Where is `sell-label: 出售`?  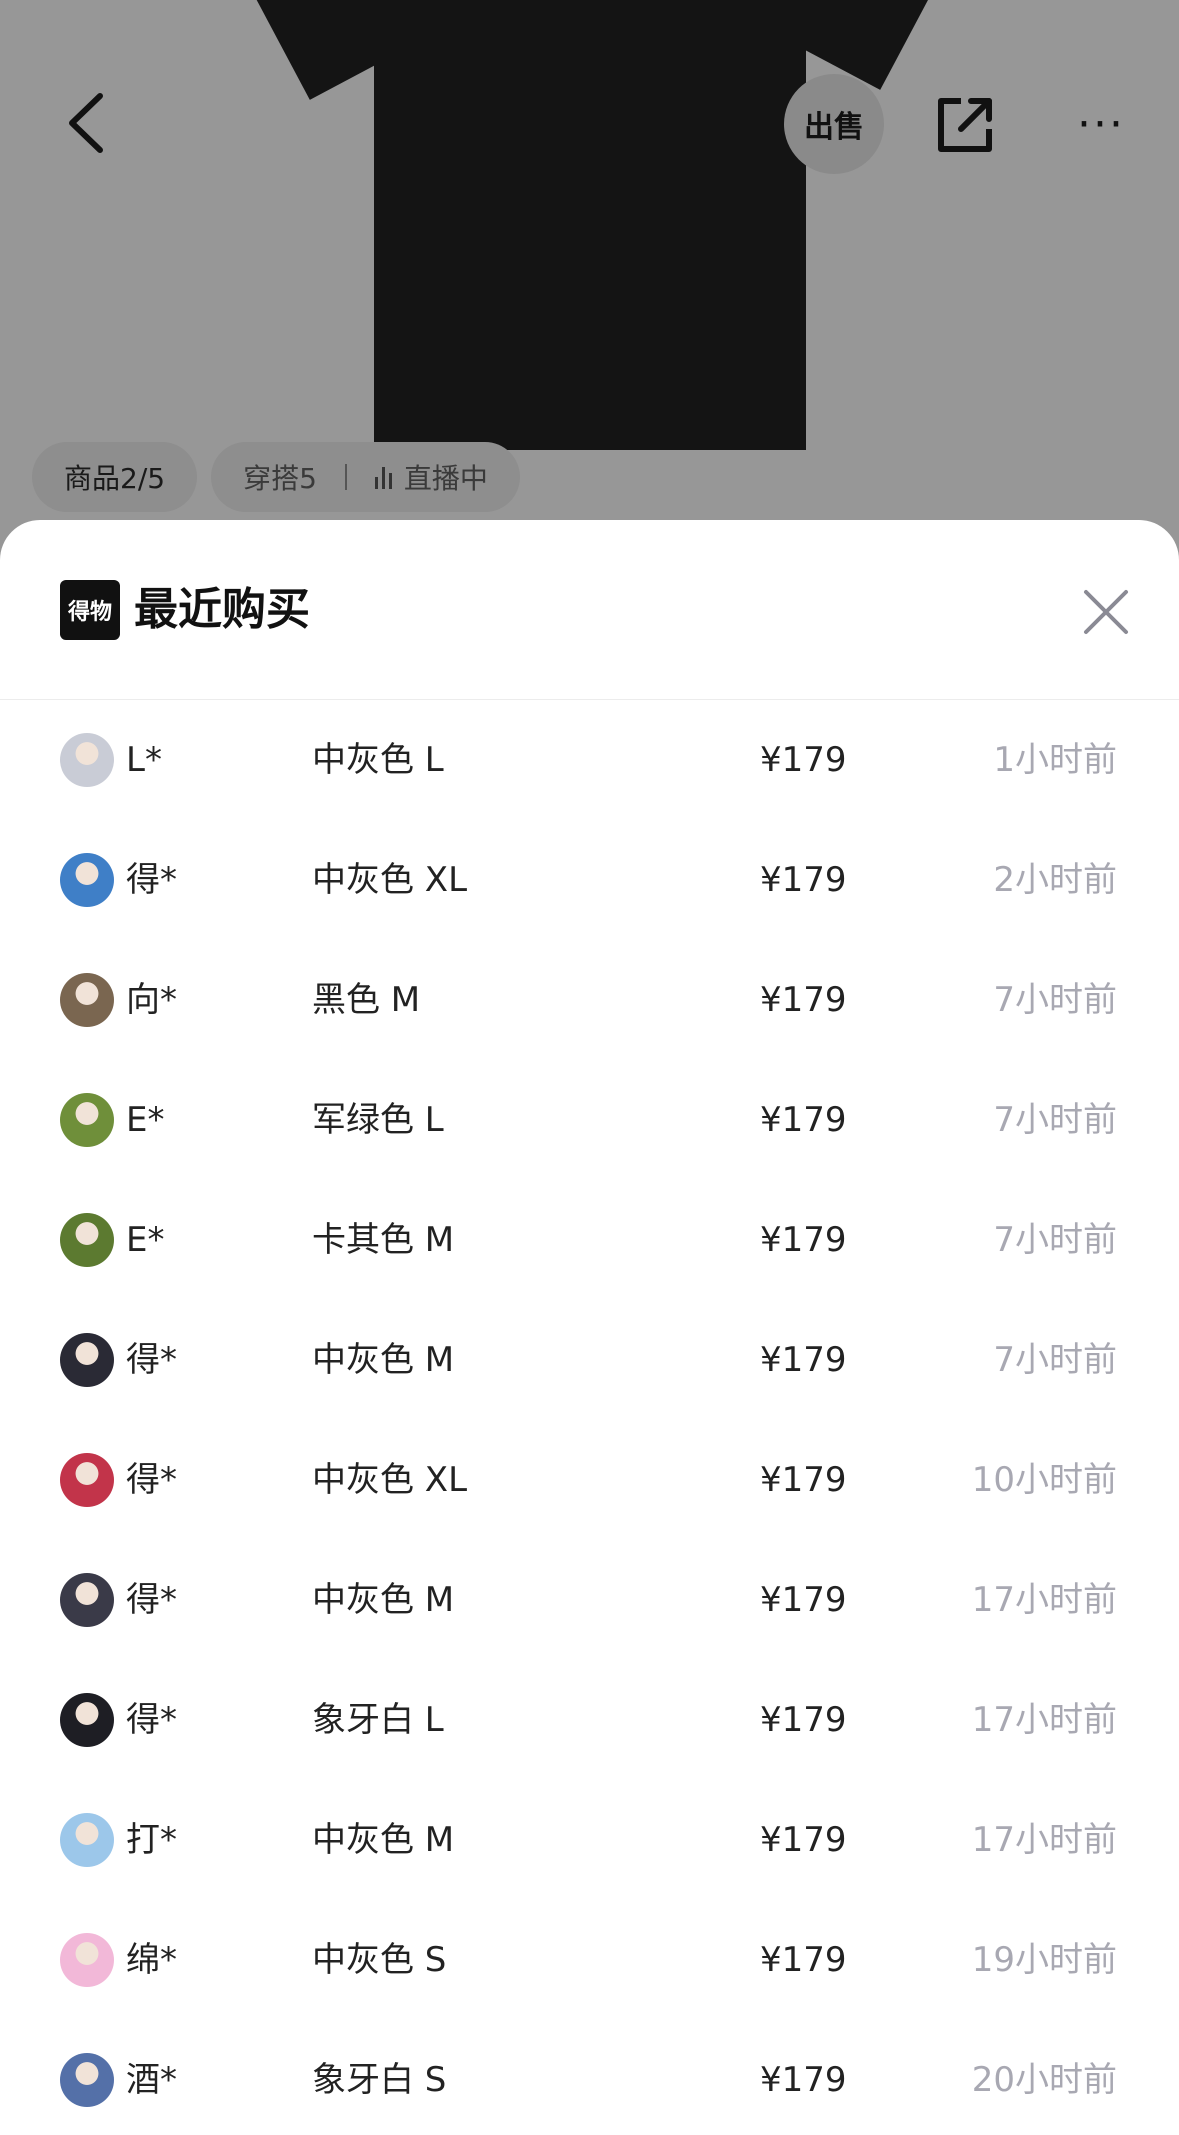 sell-label: 出售 is located at coordinates (834, 127).